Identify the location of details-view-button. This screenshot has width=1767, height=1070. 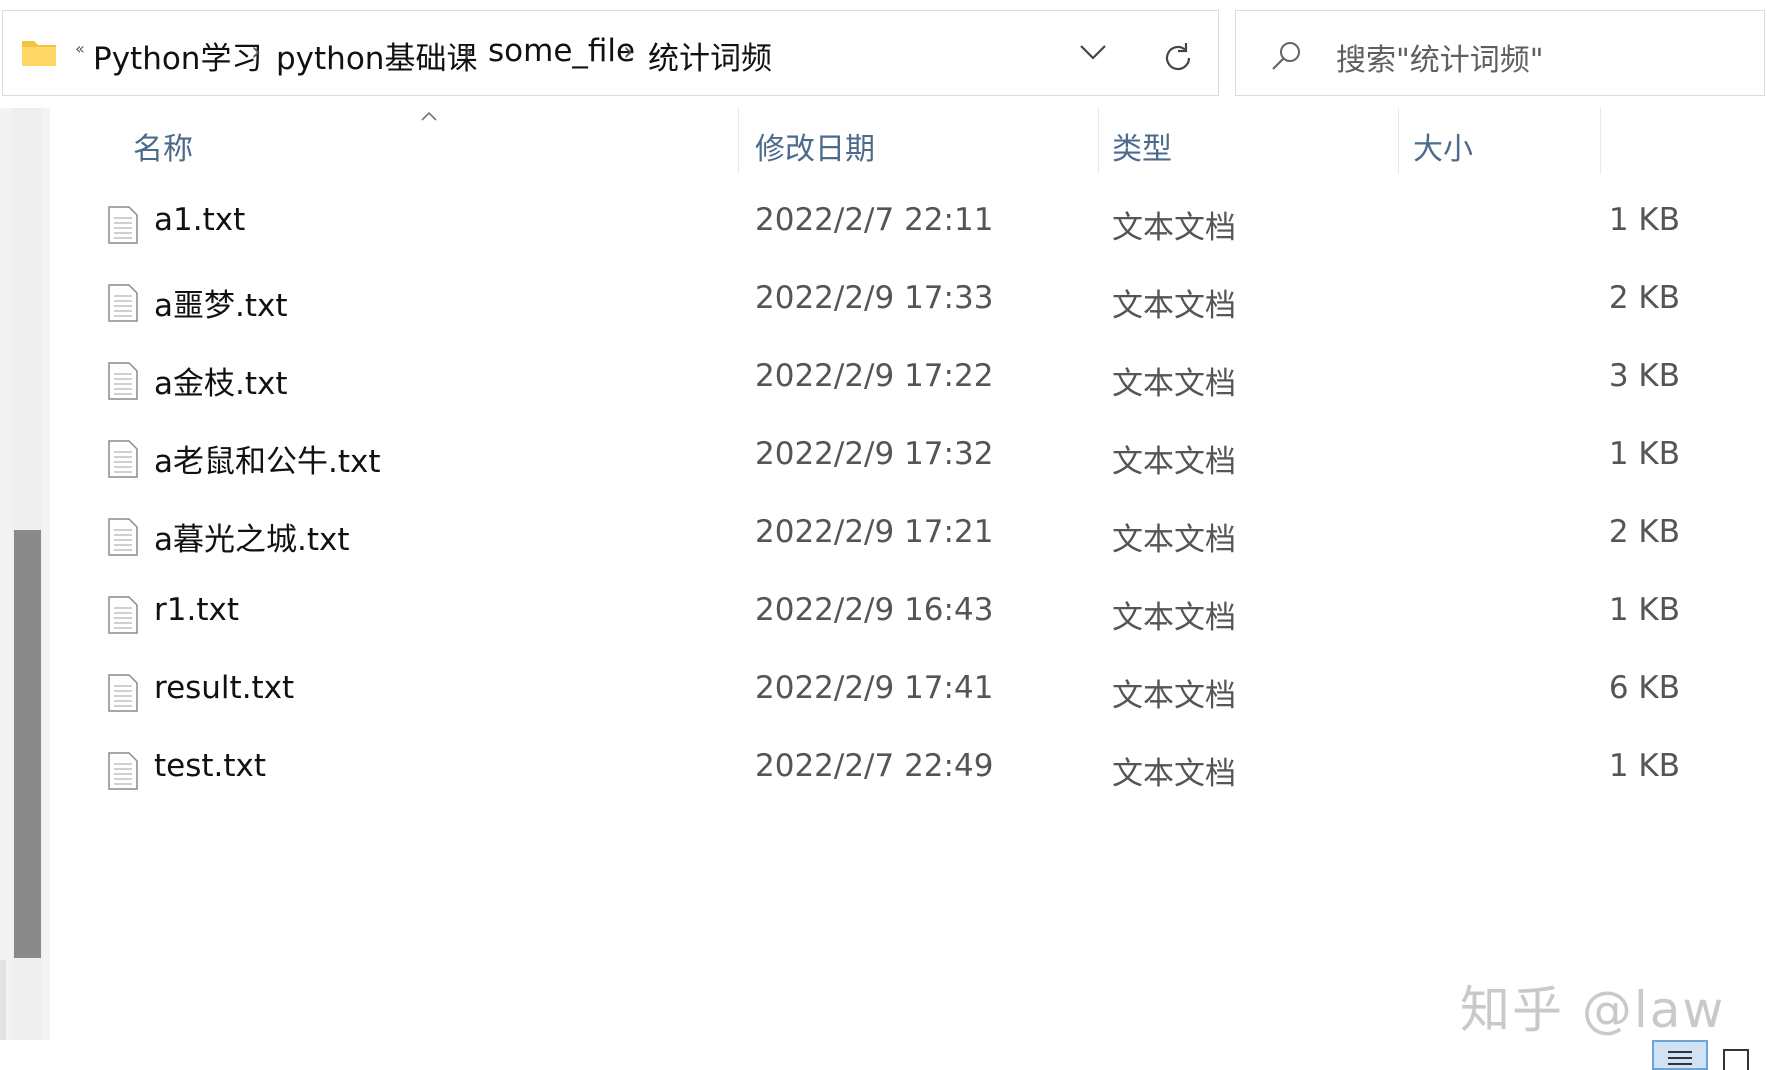
(1680, 1055).